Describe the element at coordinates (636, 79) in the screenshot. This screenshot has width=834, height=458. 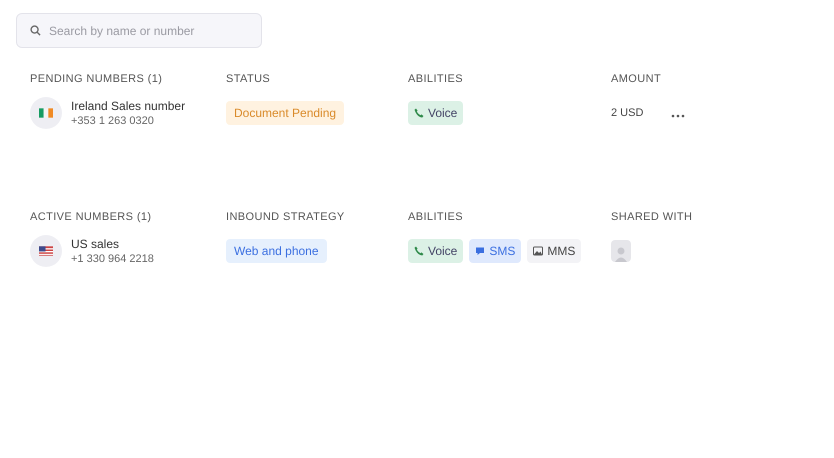
I see `column-header: AMOUNT` at that location.